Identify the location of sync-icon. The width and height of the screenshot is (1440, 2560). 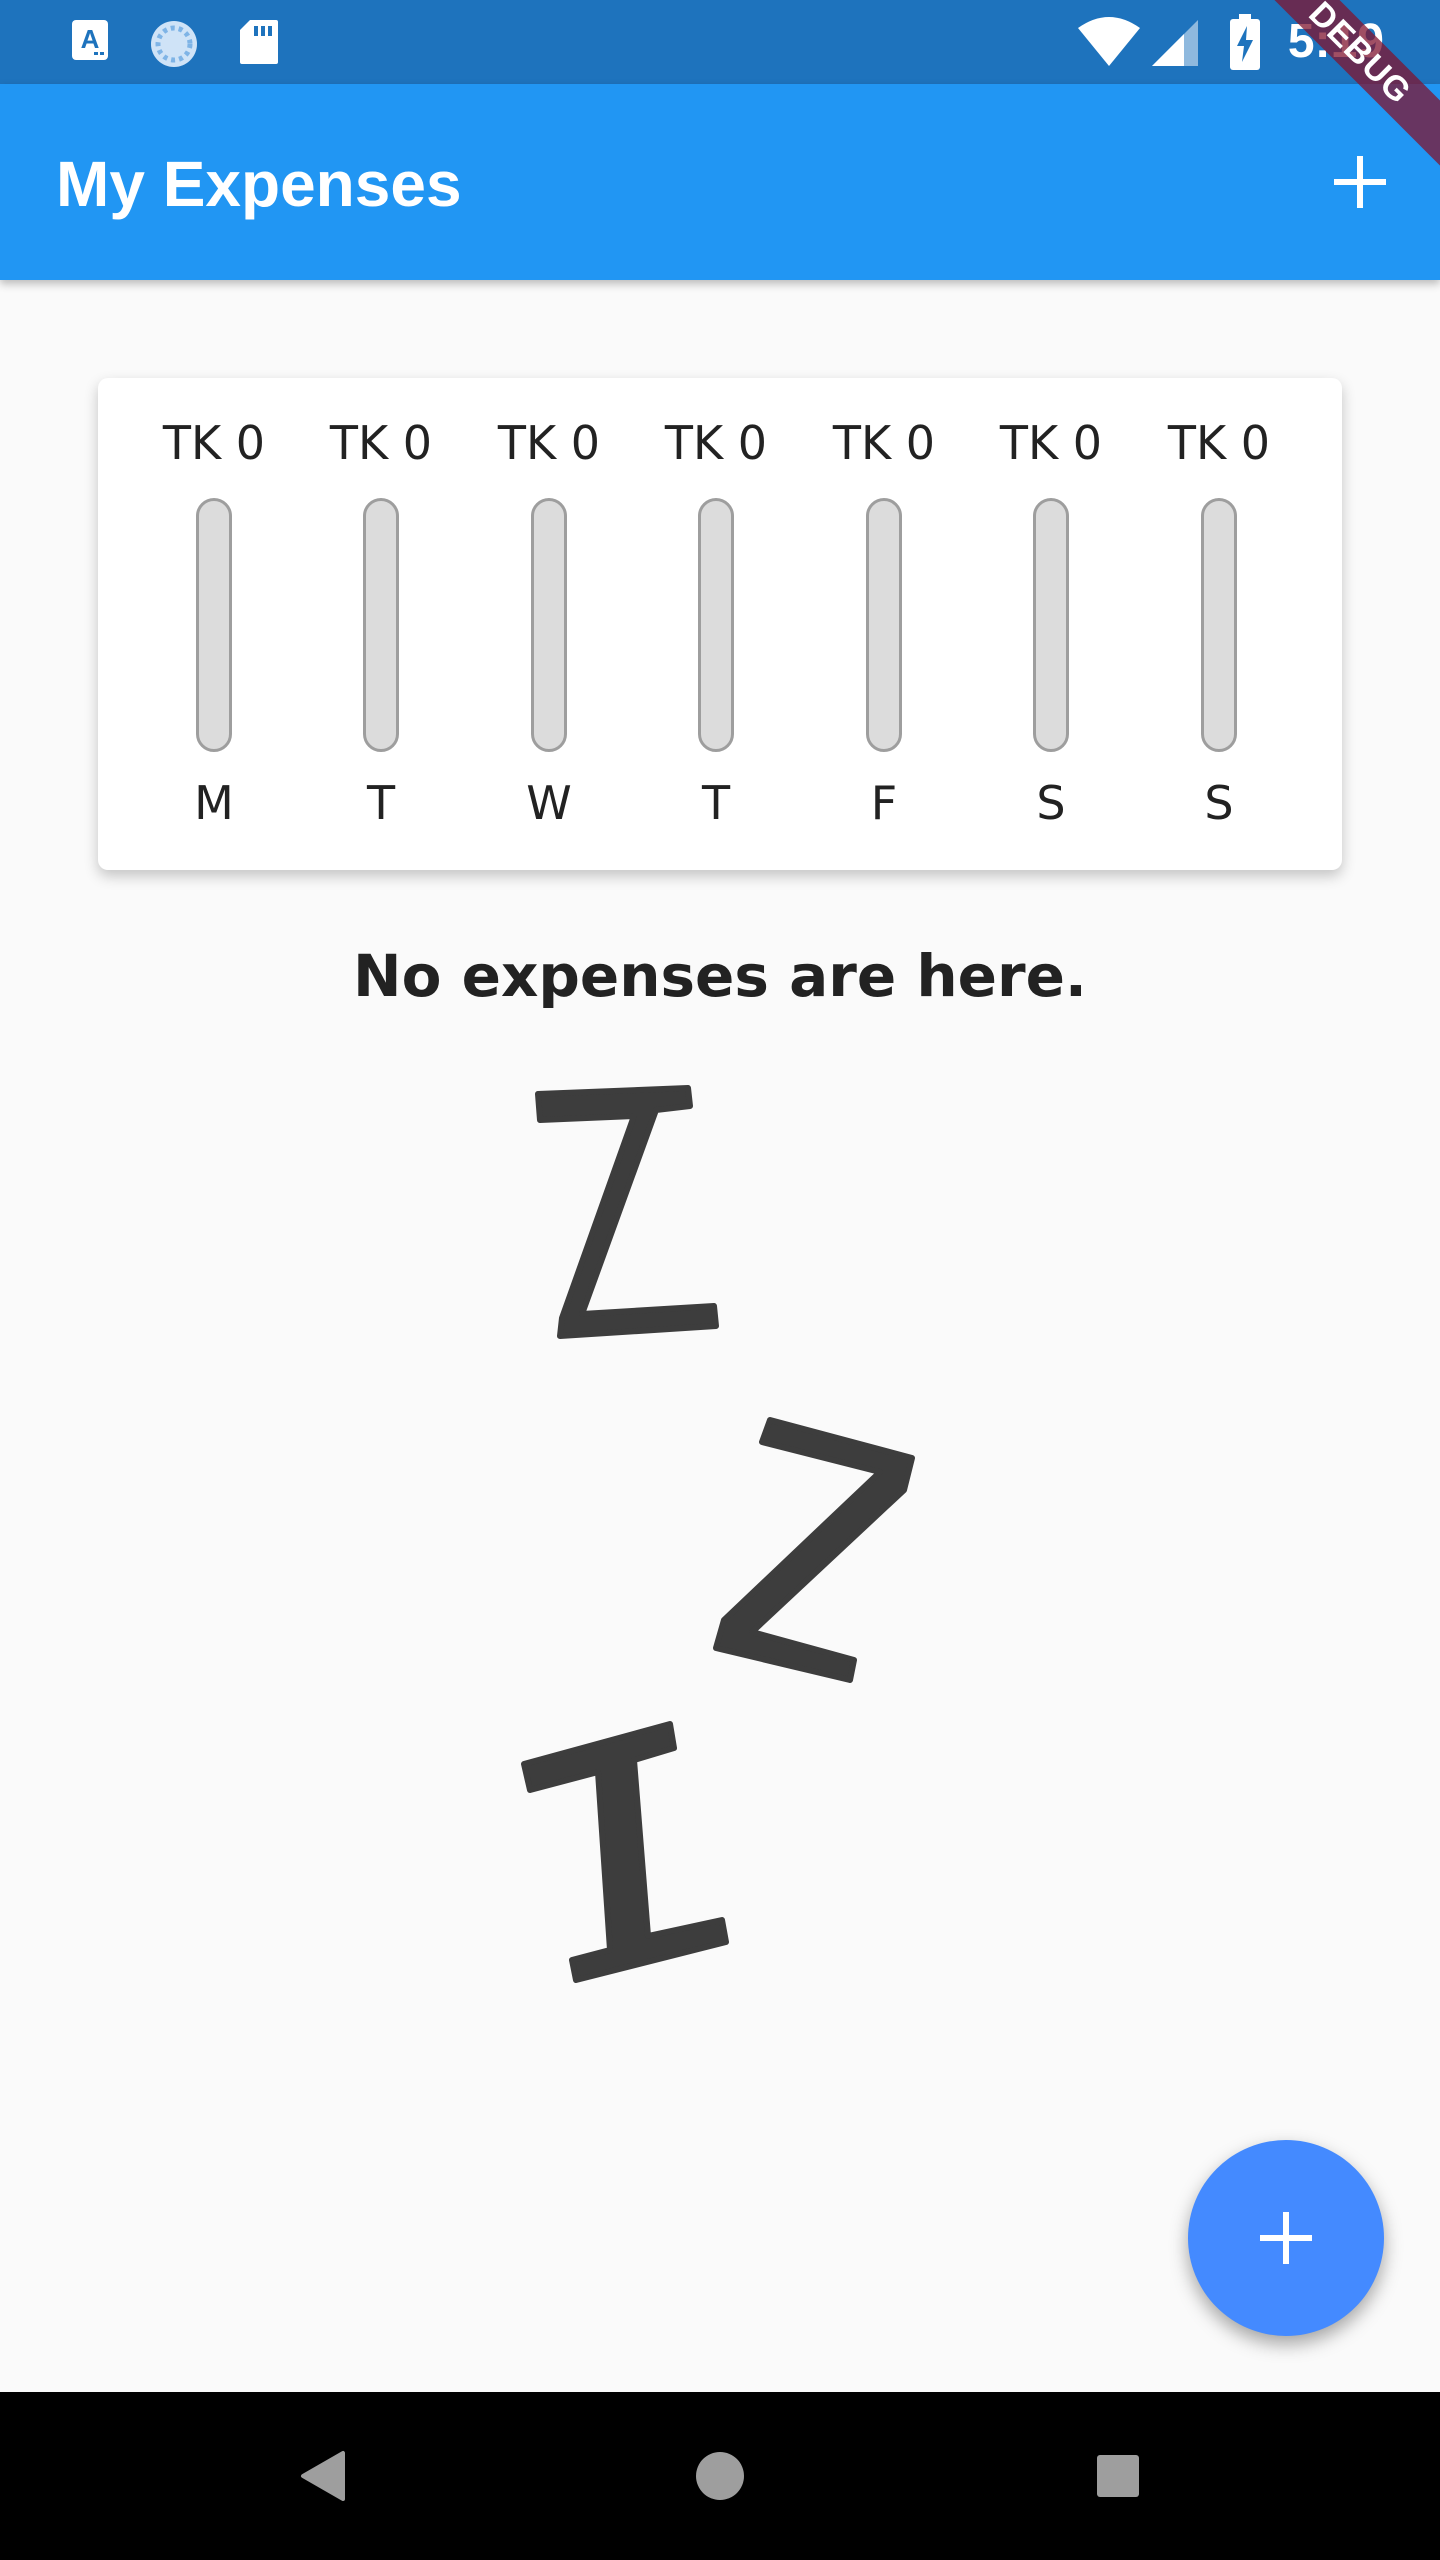
(174, 46).